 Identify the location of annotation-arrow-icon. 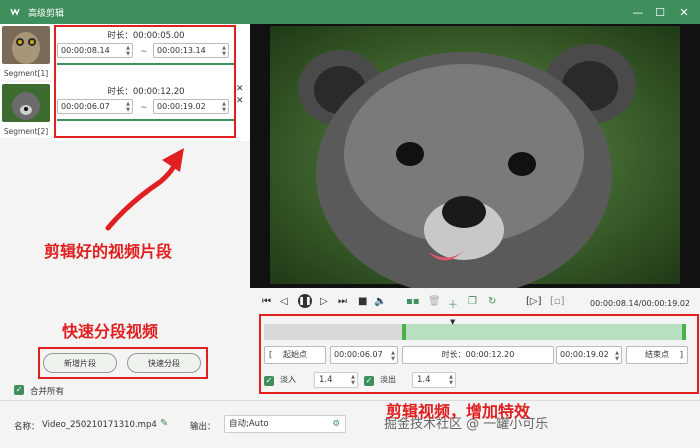
(144, 189).